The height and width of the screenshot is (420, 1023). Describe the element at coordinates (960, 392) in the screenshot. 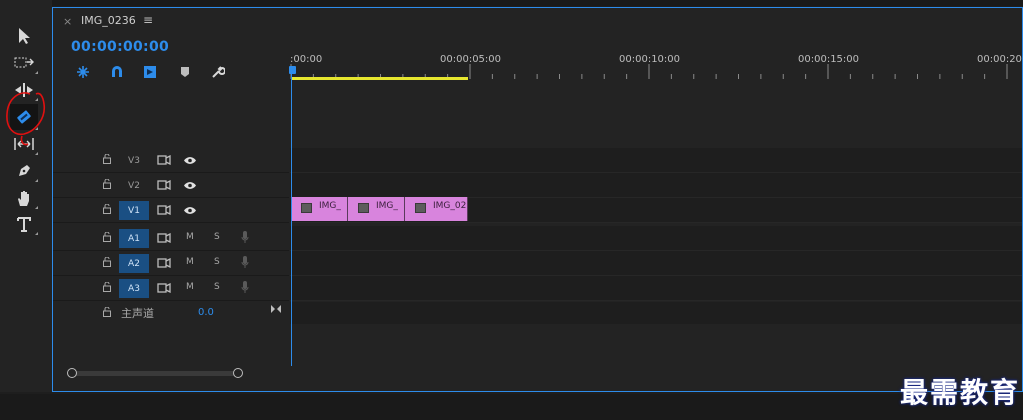

I see `watermark: 最需教育` at that location.